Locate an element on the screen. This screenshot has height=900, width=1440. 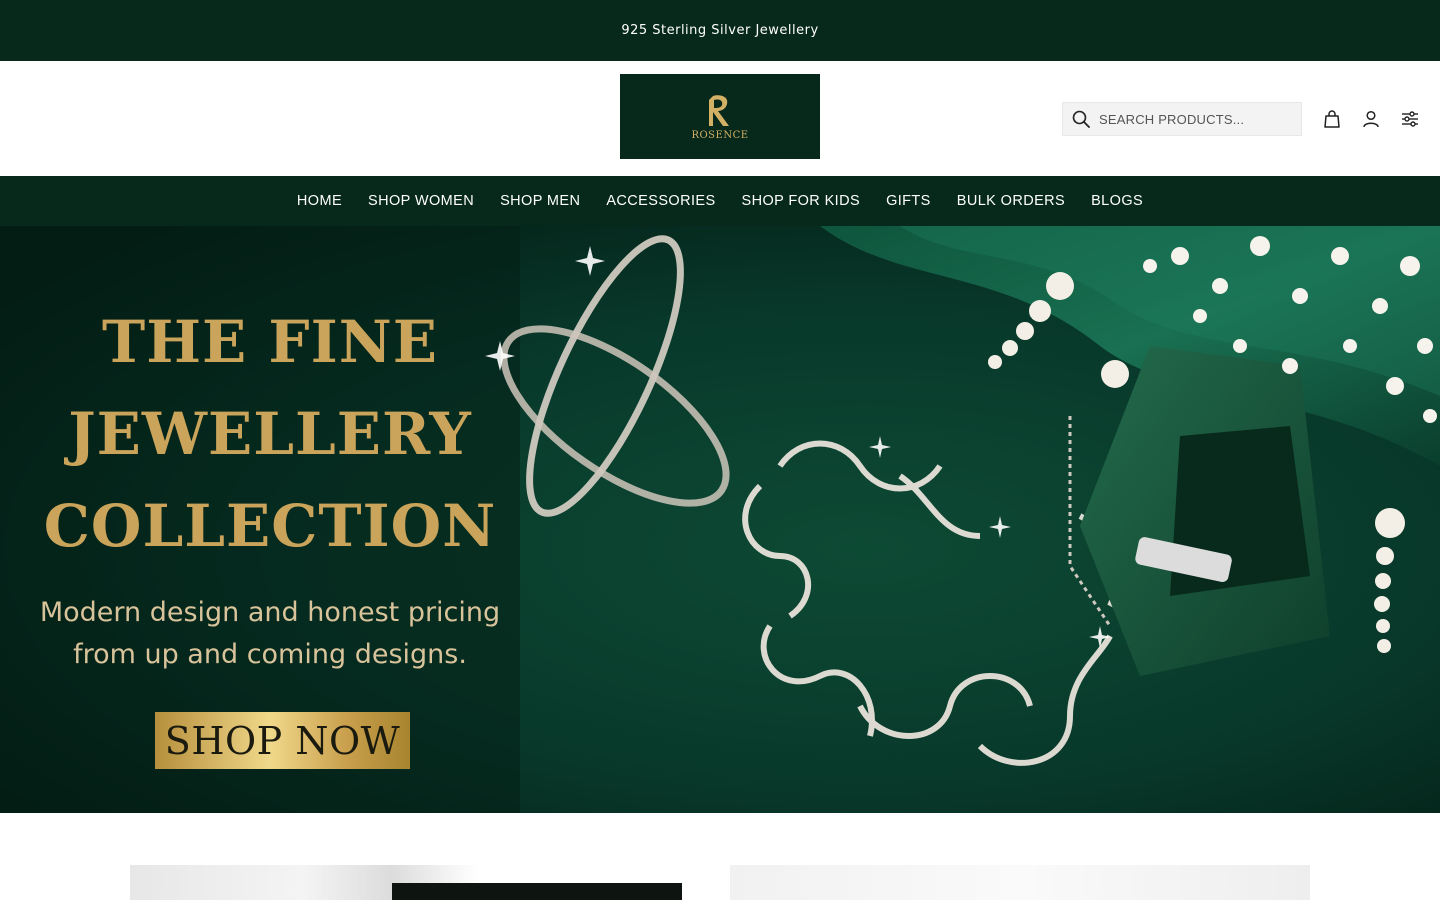
hero-title-line: THE FINE is located at coordinates (270, 342).